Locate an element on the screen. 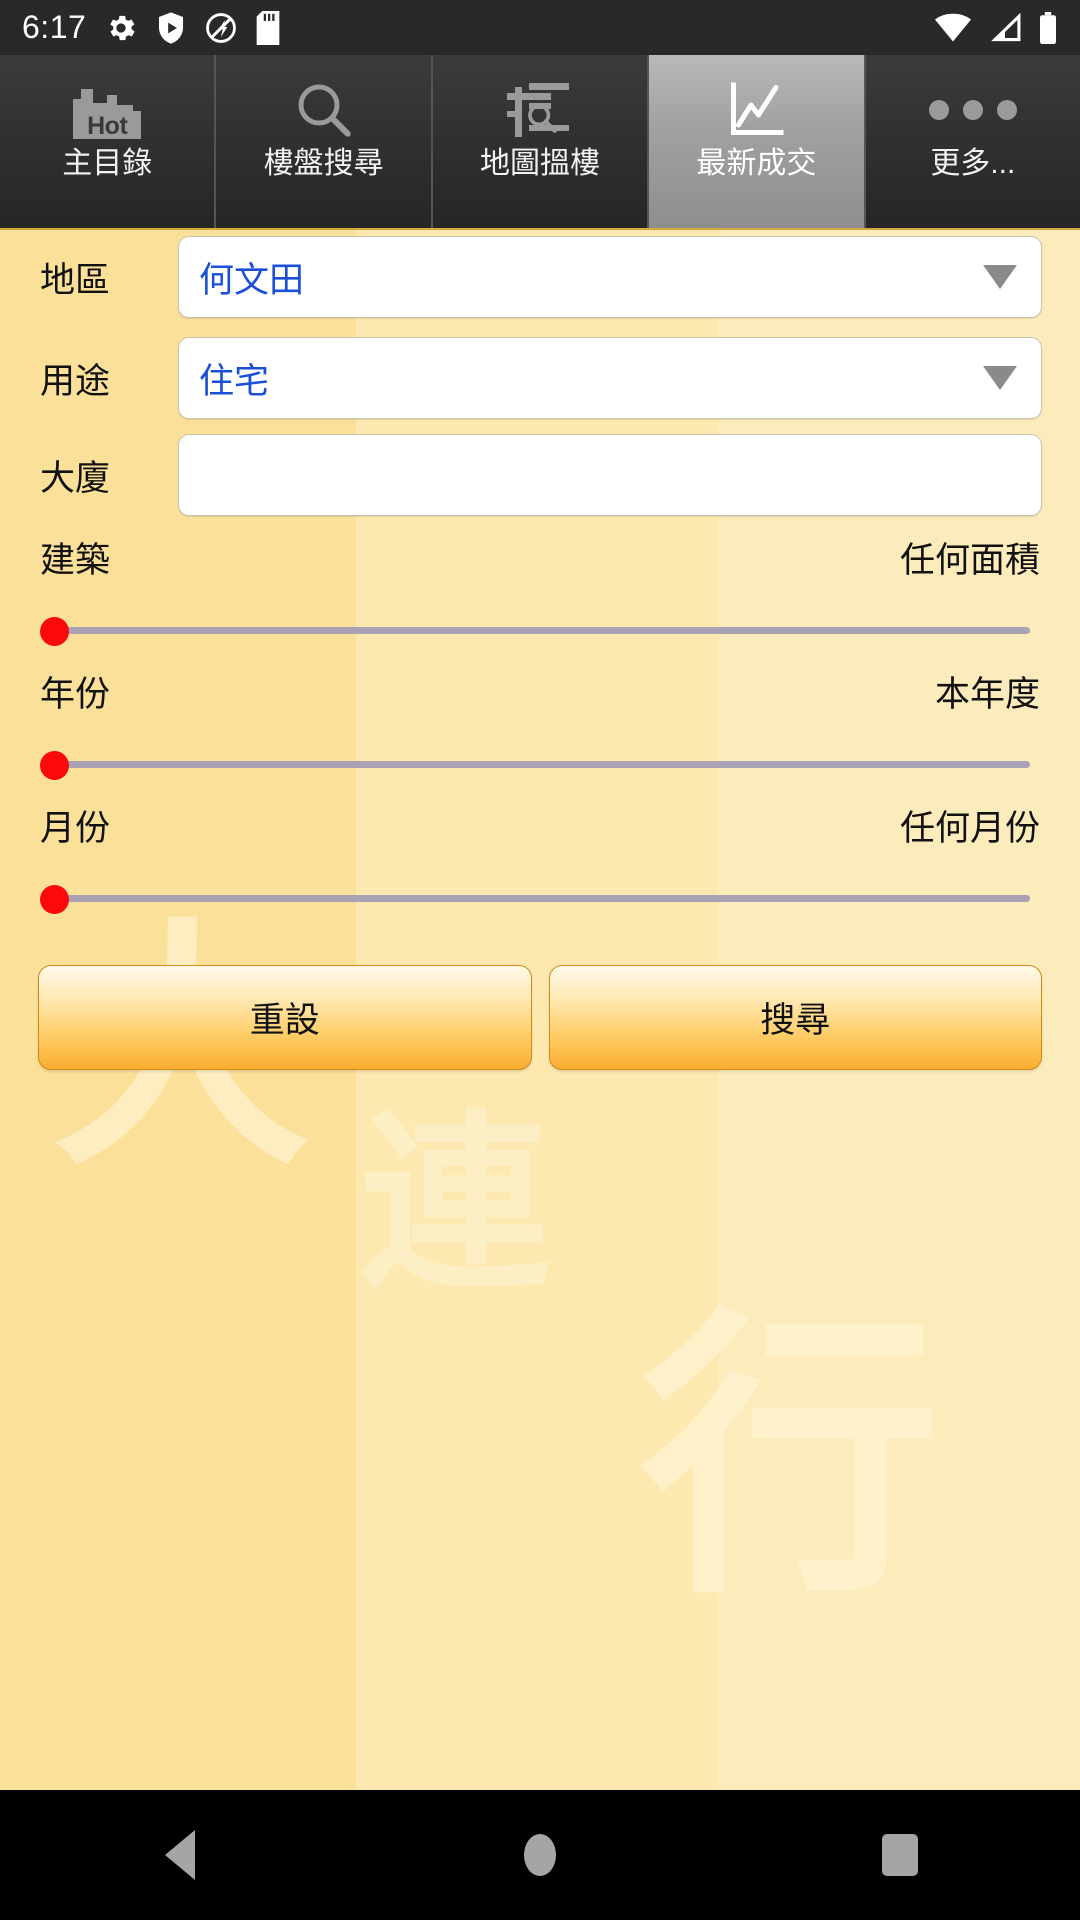  field-row-district: 地區 何文田 is located at coordinates (540, 281).